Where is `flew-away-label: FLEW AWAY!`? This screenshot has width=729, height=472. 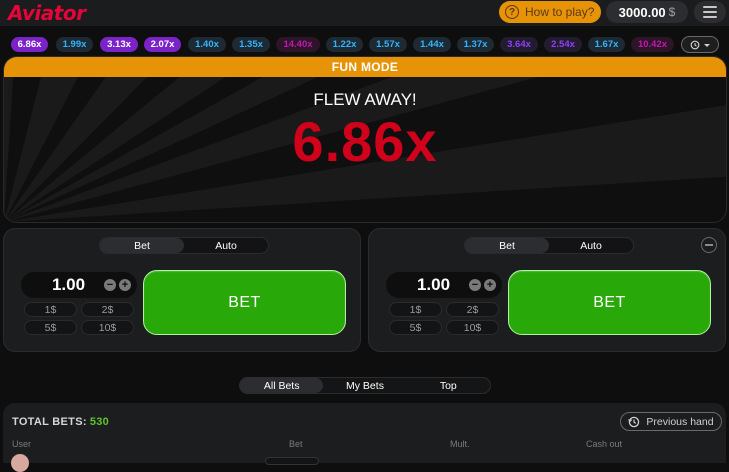
flew-away-label: FLEW AWAY! is located at coordinates (365, 99).